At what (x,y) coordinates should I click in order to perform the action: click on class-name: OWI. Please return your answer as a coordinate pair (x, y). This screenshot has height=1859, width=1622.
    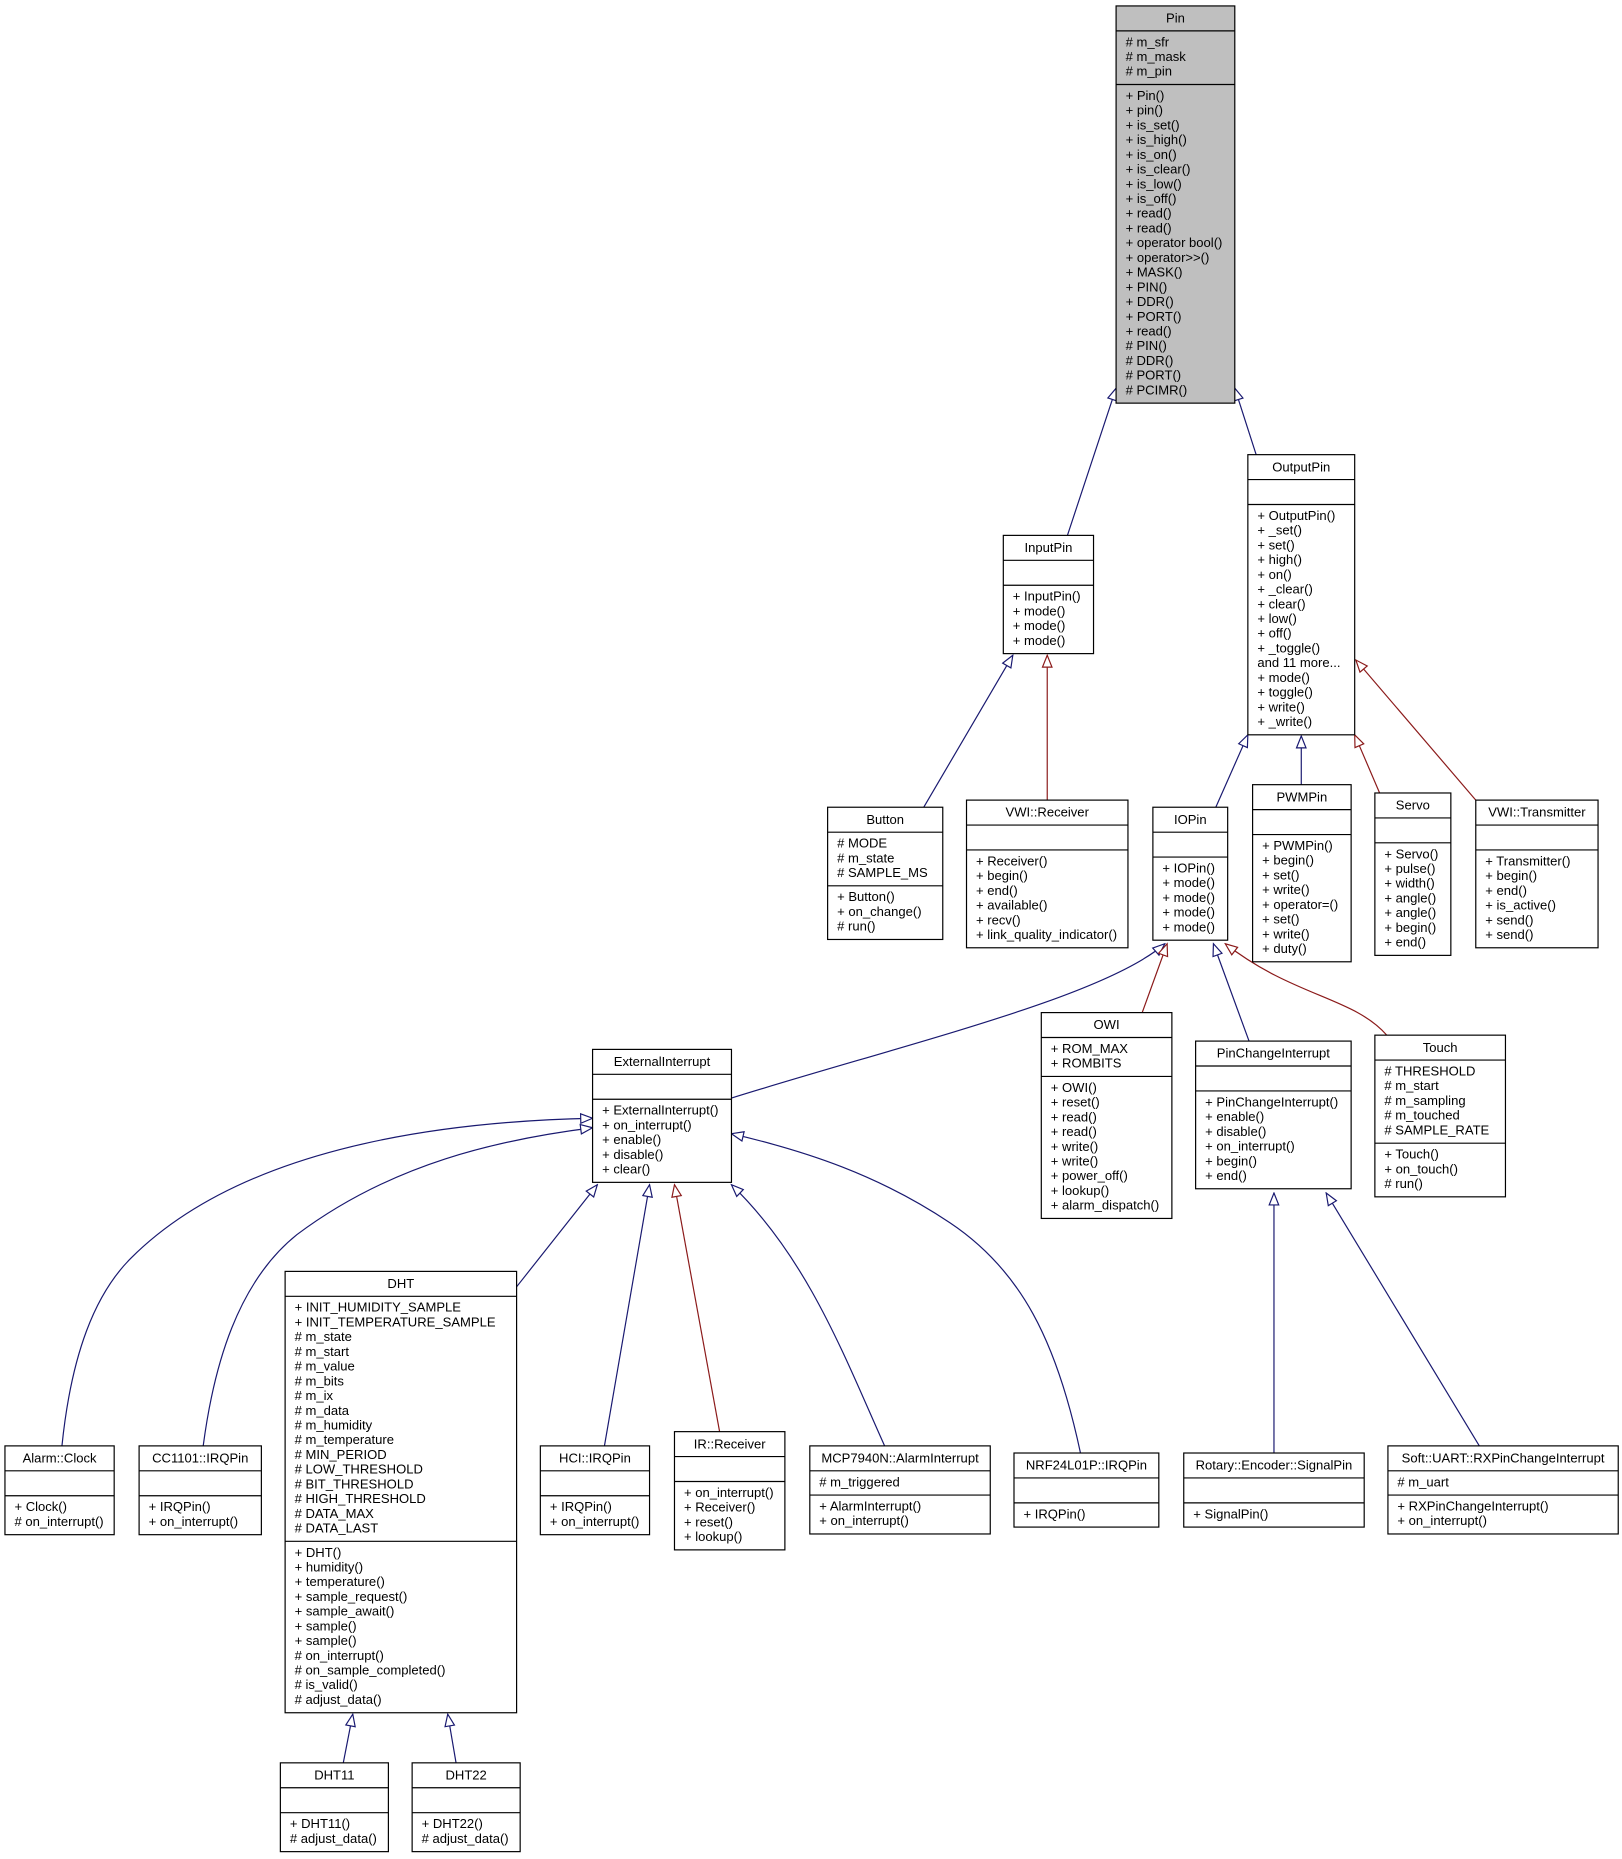
    Looking at the image, I should click on (1107, 1024).